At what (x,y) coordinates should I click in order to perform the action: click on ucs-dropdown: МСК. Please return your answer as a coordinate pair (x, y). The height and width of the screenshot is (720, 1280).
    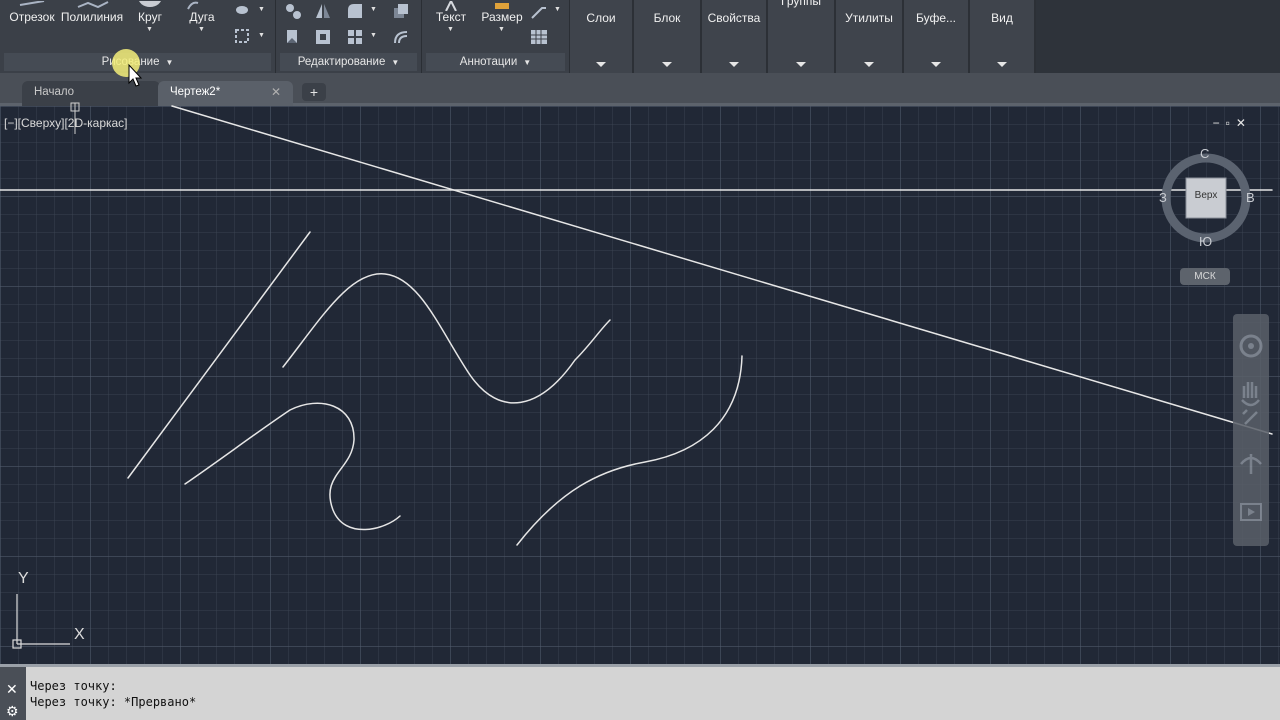
    Looking at the image, I should click on (1205, 276).